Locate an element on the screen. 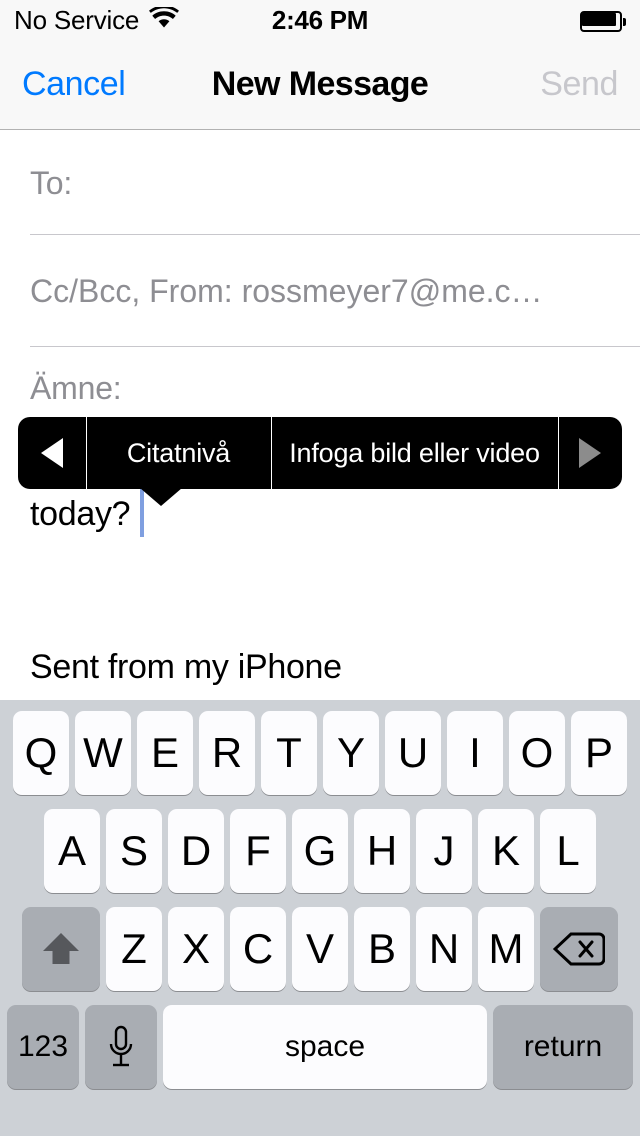 The height and width of the screenshot is (1136, 640). status-bar: No Service 2:46 PM is located at coordinates (320, 20).